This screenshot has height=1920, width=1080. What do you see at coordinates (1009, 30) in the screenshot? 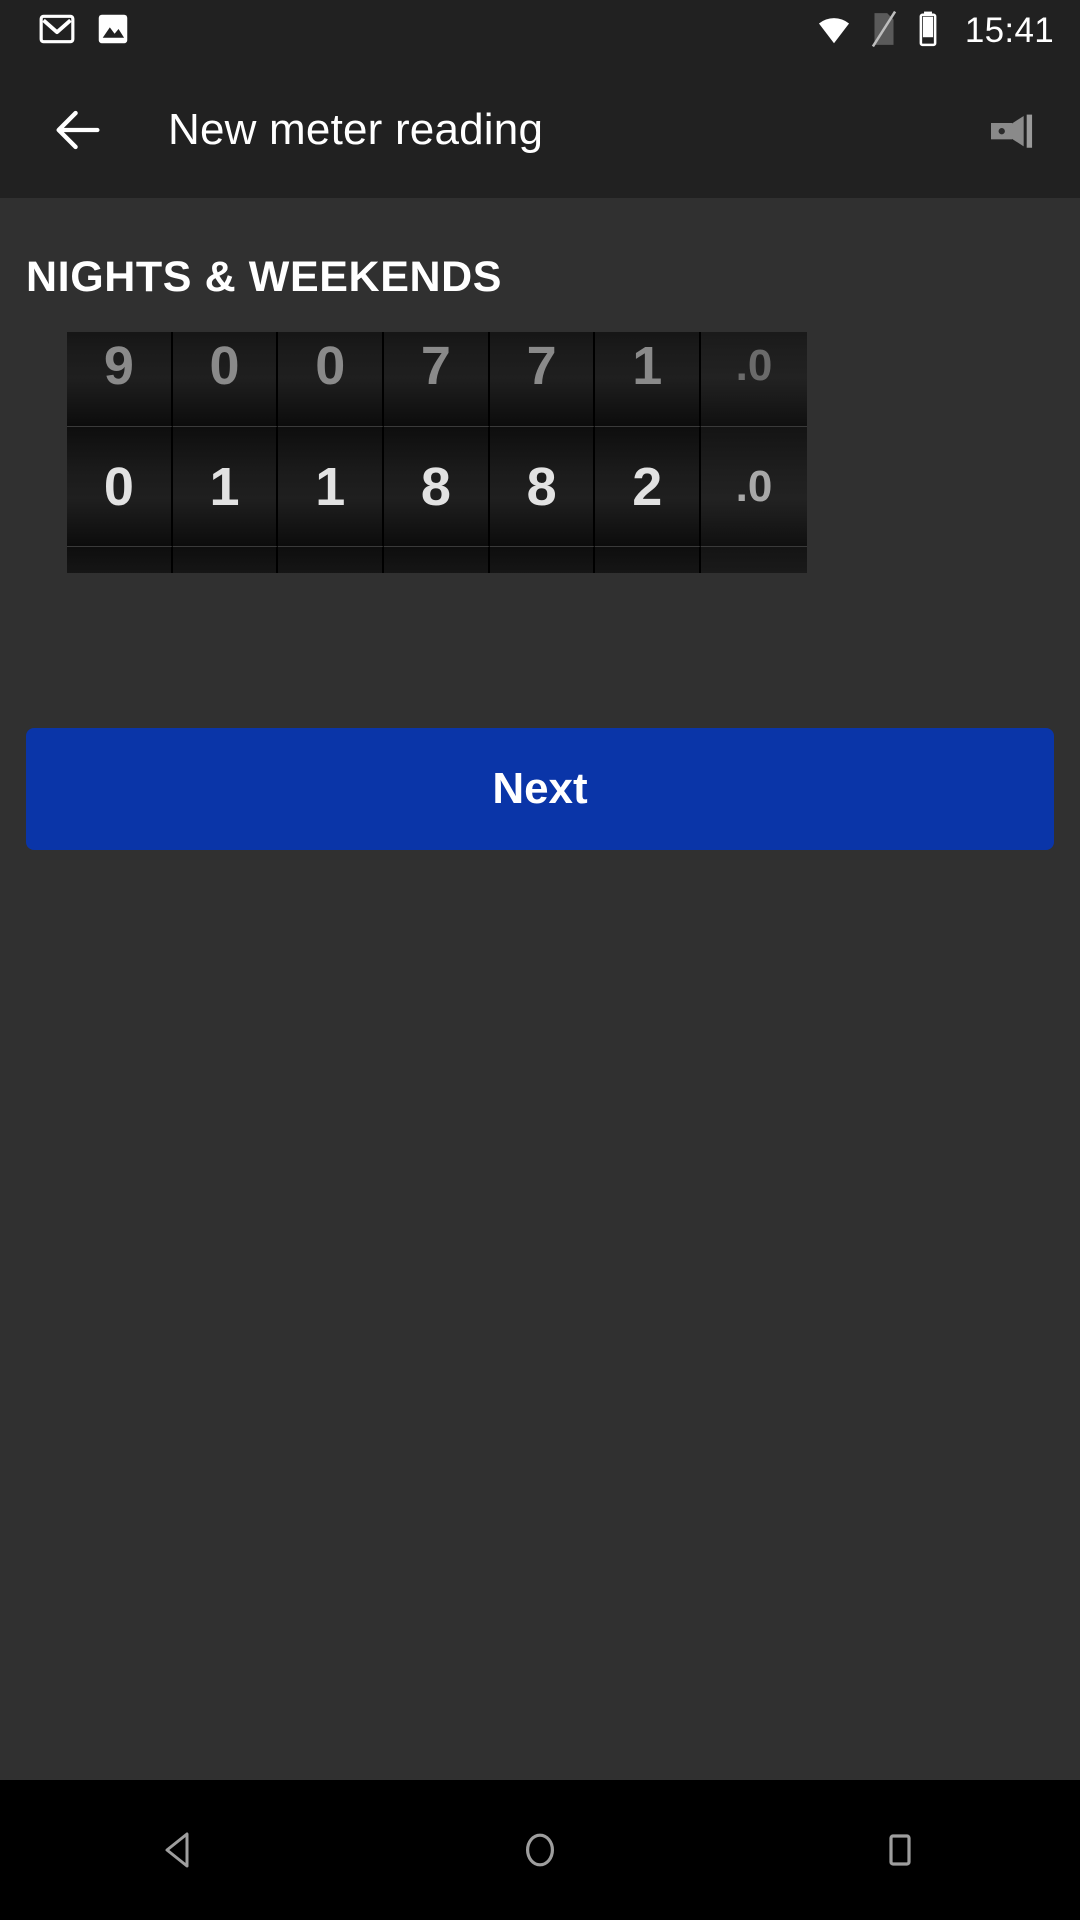
I see `status-bar-clock: 15:41` at bounding box center [1009, 30].